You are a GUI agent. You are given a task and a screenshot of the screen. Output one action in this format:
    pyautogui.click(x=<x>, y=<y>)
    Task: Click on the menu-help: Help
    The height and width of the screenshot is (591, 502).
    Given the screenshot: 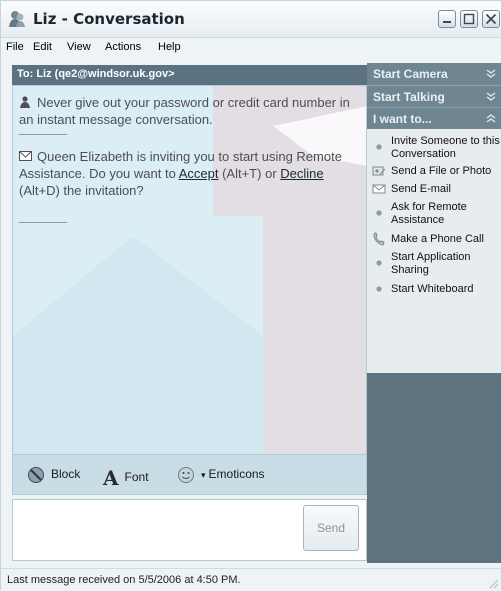 What is the action you would take?
    pyautogui.click(x=169, y=47)
    